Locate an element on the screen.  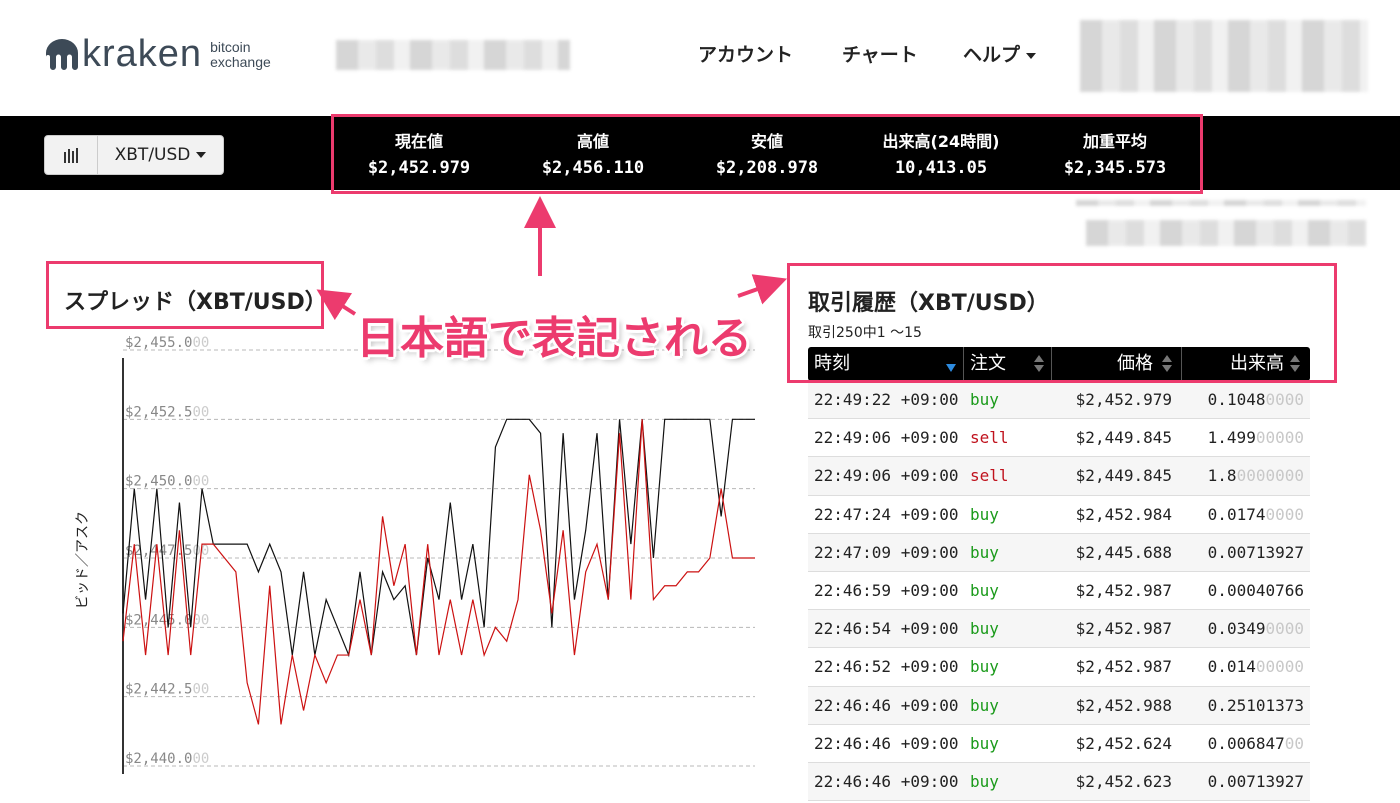
trade-volume: 0.00713927 is located at coordinates (1256, 782).